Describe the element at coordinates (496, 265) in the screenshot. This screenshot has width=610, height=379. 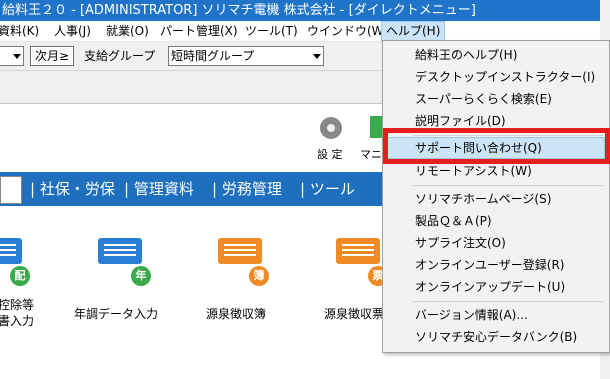
I see `menu-item-online-registration: オンラインユーザー登録(R)` at that location.